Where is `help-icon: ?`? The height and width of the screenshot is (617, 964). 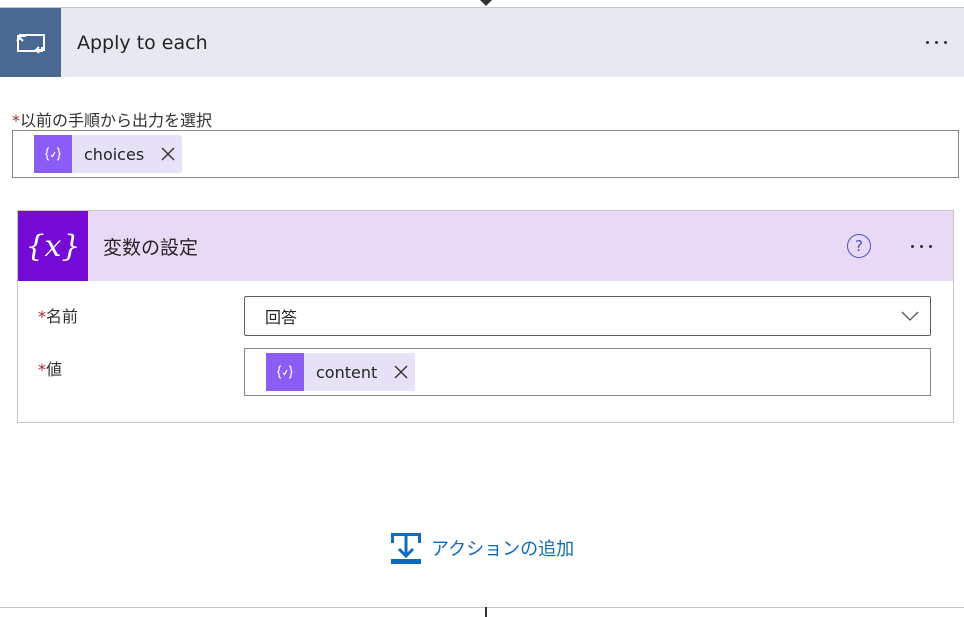
help-icon: ? is located at coordinates (859, 246).